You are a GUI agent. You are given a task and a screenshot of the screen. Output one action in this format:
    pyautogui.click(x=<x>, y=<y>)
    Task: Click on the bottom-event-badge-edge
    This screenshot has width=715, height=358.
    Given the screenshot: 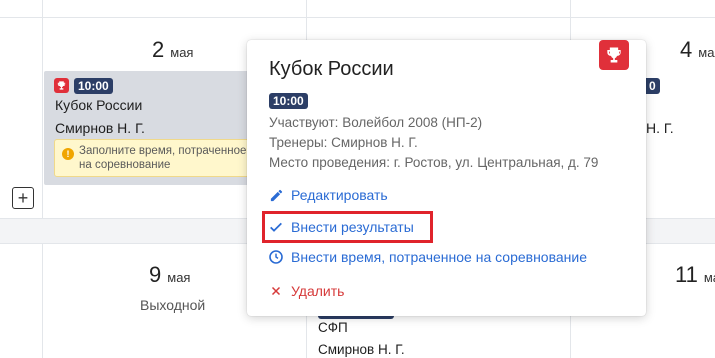 What is the action you would take?
    pyautogui.click(x=356, y=317)
    